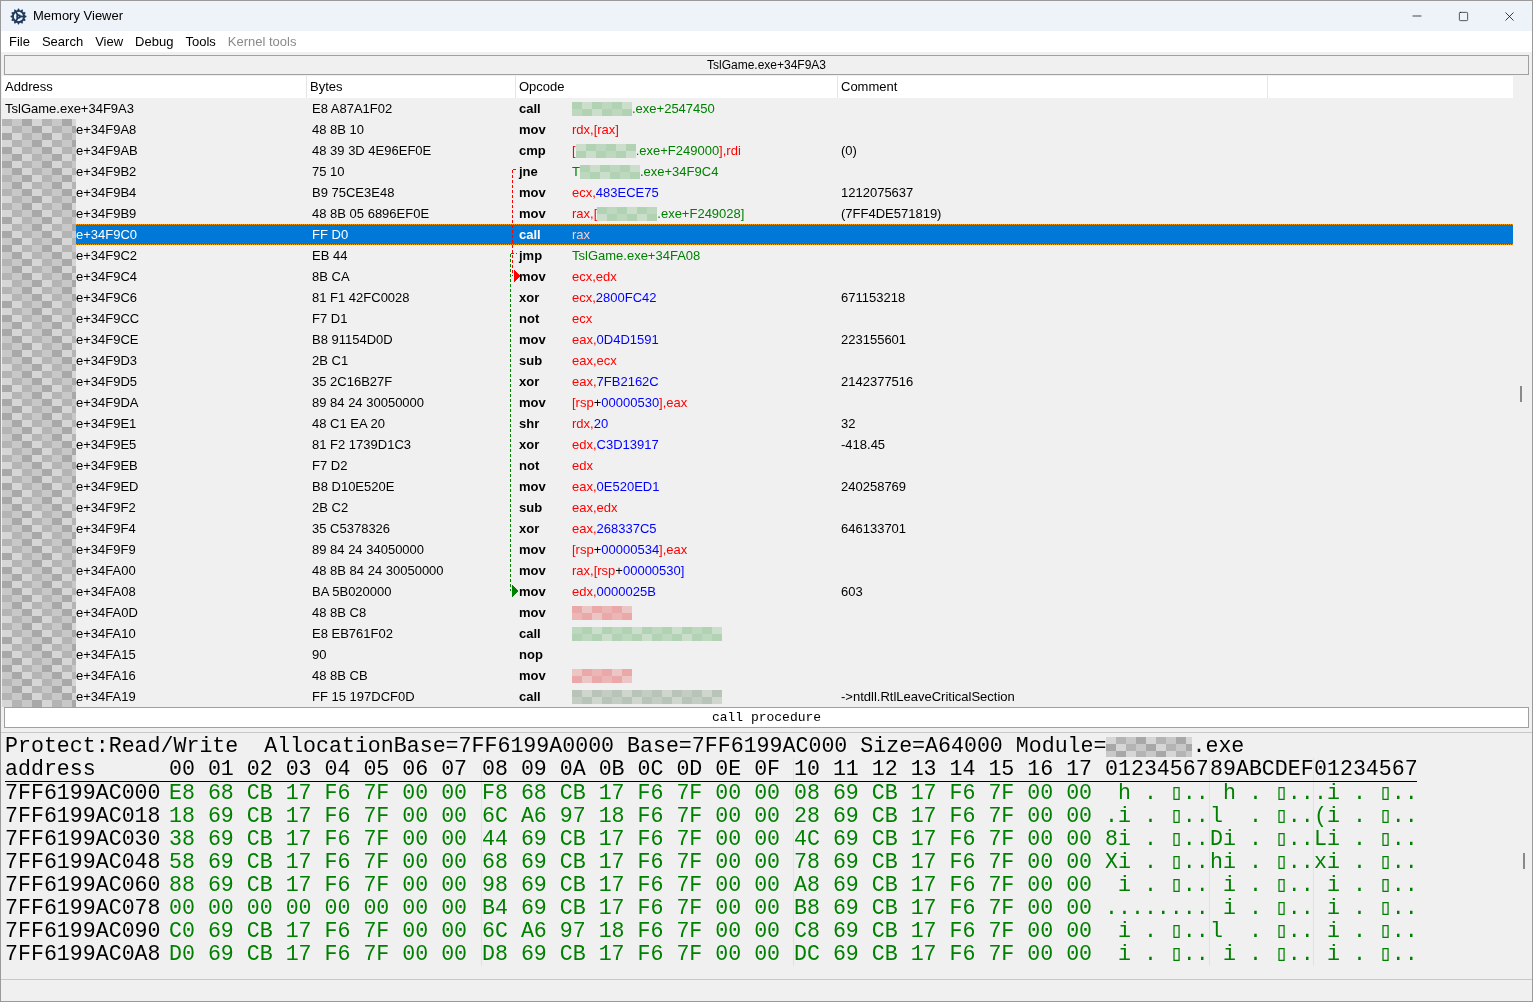  Describe the element at coordinates (758, 129) in the screenshot. I see `disassembly-row: e+34F9A8 48 8B 10 mov rdx,[rax]` at that location.